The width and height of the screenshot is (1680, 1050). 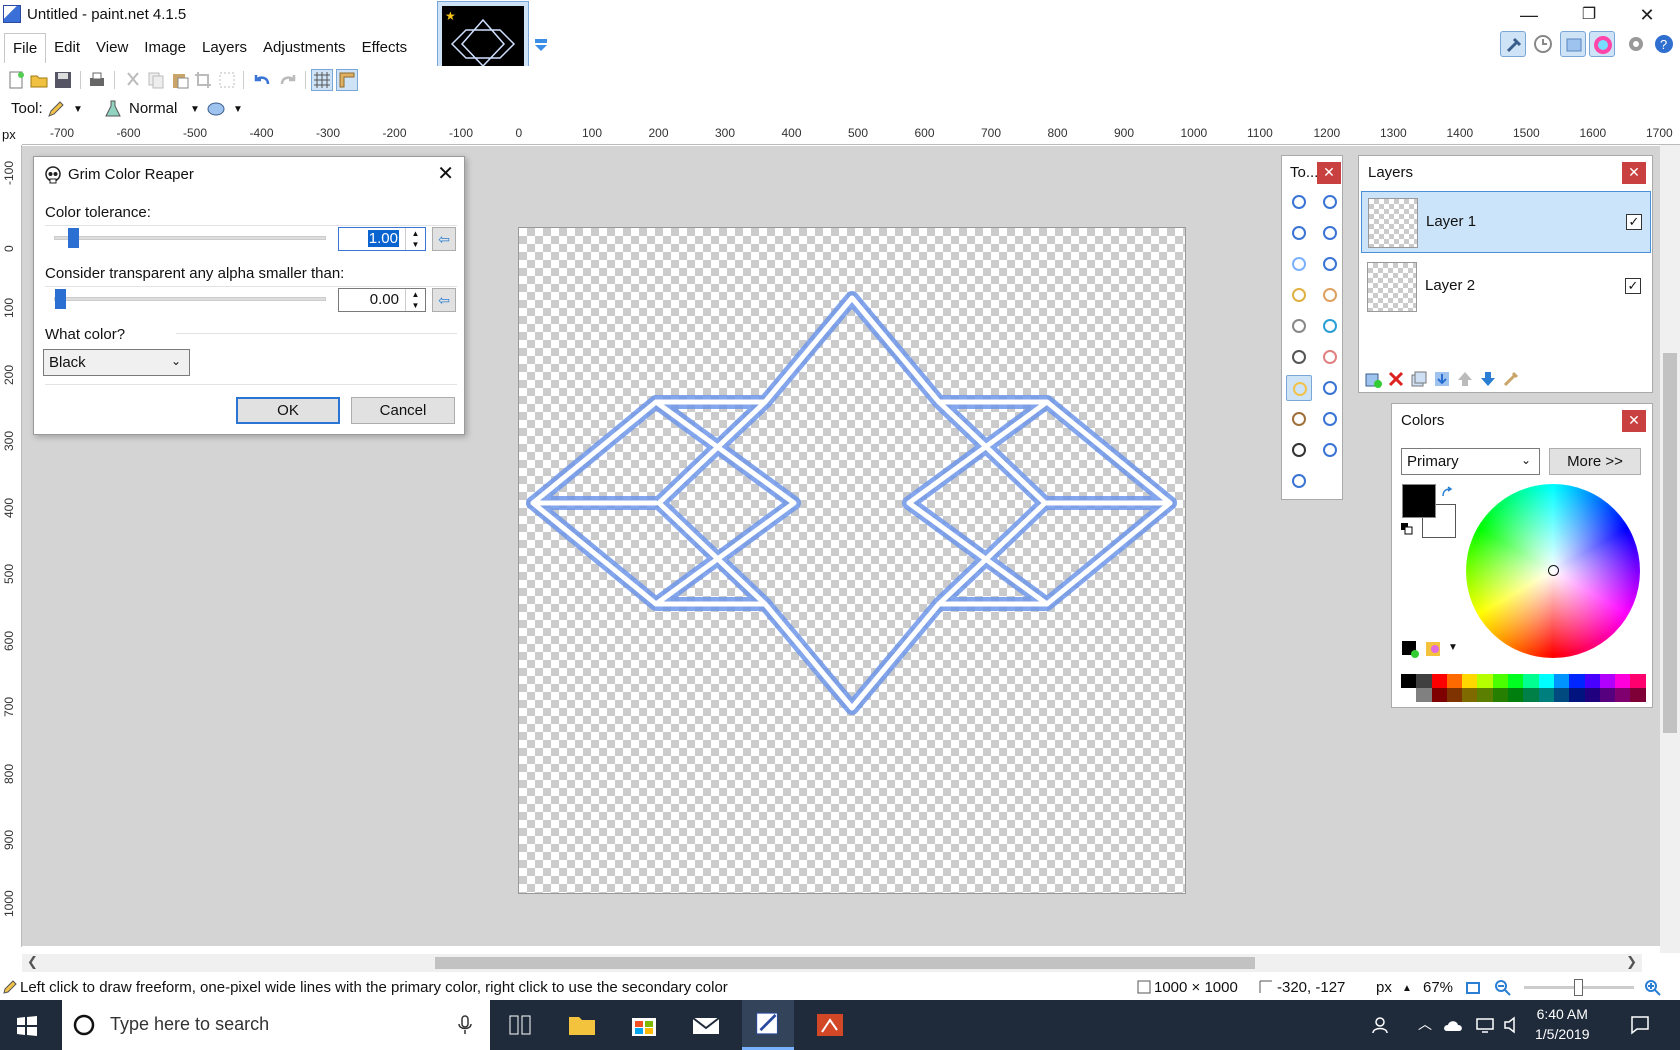 What do you see at coordinates (63, 80) in the screenshot?
I see `save-icon` at bounding box center [63, 80].